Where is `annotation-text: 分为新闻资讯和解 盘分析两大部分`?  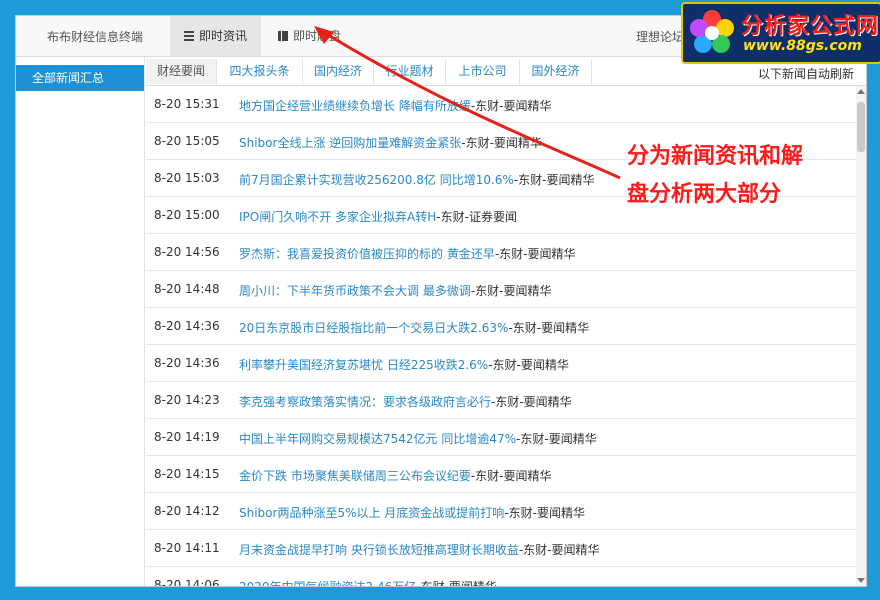 annotation-text: 分为新闻资讯和解 盘分析两大部分 is located at coordinates (729, 176).